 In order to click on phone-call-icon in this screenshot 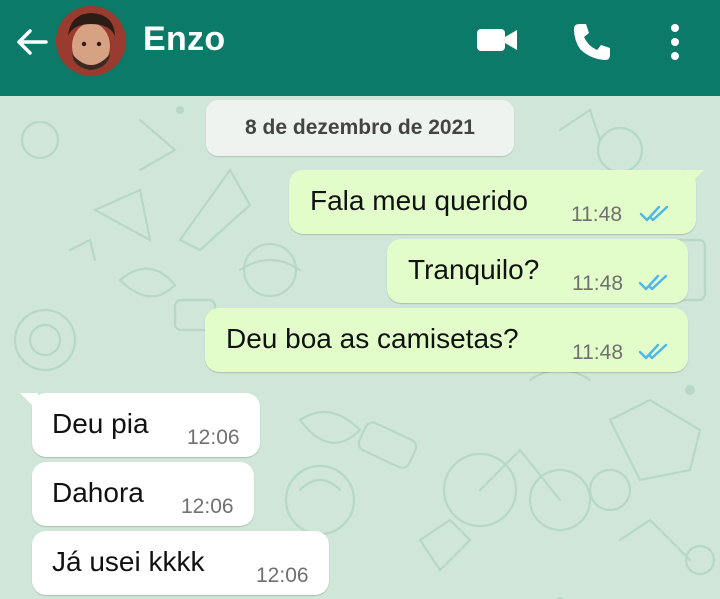, I will do `click(592, 42)`.